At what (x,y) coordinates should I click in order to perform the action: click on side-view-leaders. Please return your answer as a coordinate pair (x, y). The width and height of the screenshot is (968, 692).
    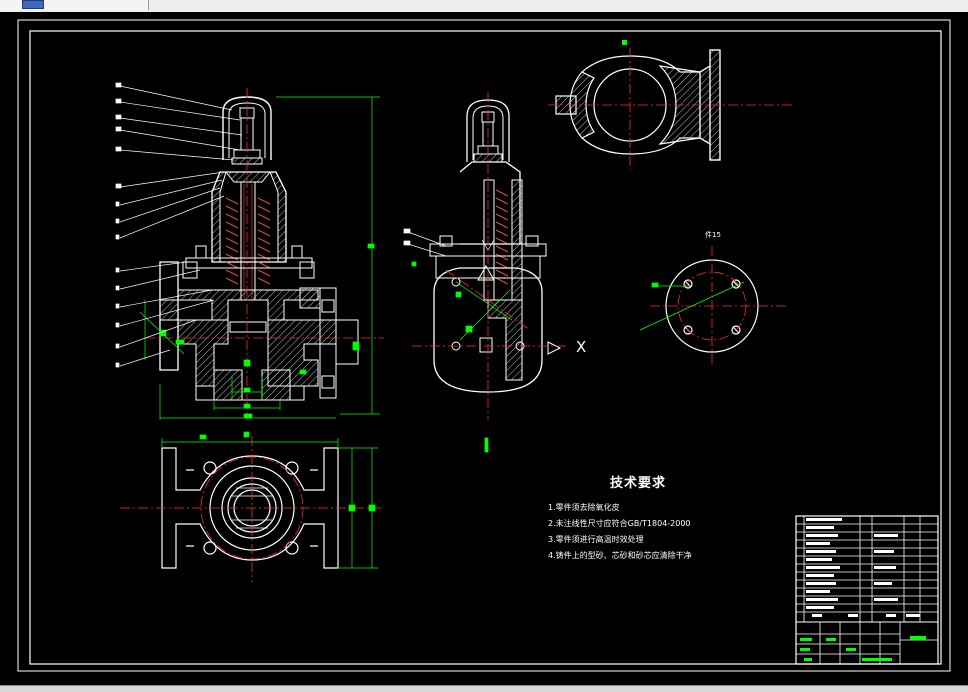
    Looking at the image, I should click on (449, 242).